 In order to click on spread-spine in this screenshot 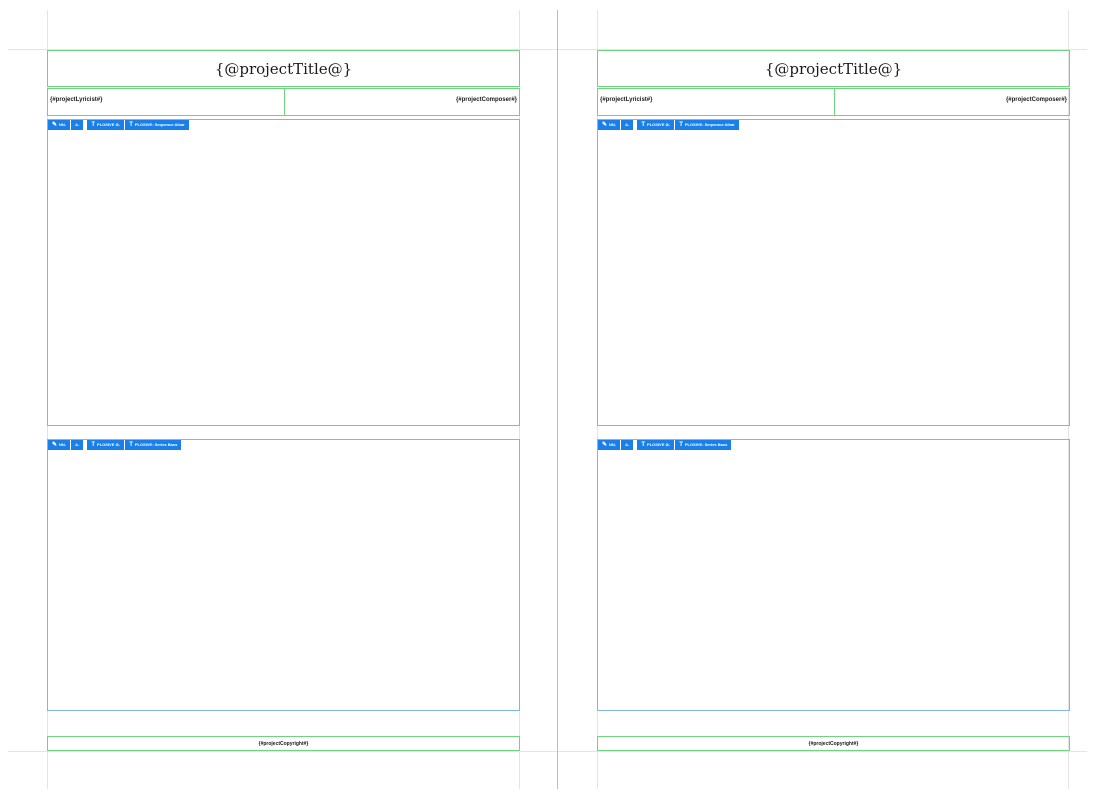, I will do `click(557, 399)`.